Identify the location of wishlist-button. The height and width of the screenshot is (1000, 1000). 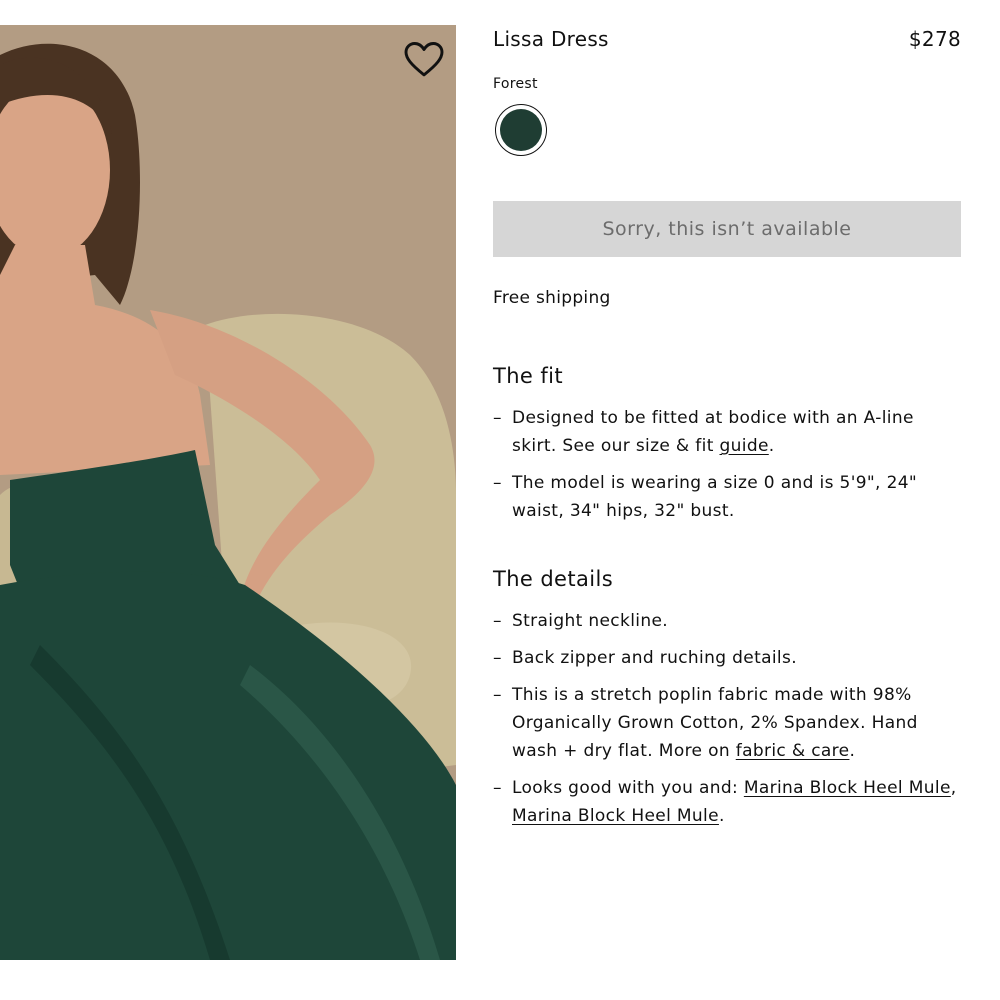
(424, 59).